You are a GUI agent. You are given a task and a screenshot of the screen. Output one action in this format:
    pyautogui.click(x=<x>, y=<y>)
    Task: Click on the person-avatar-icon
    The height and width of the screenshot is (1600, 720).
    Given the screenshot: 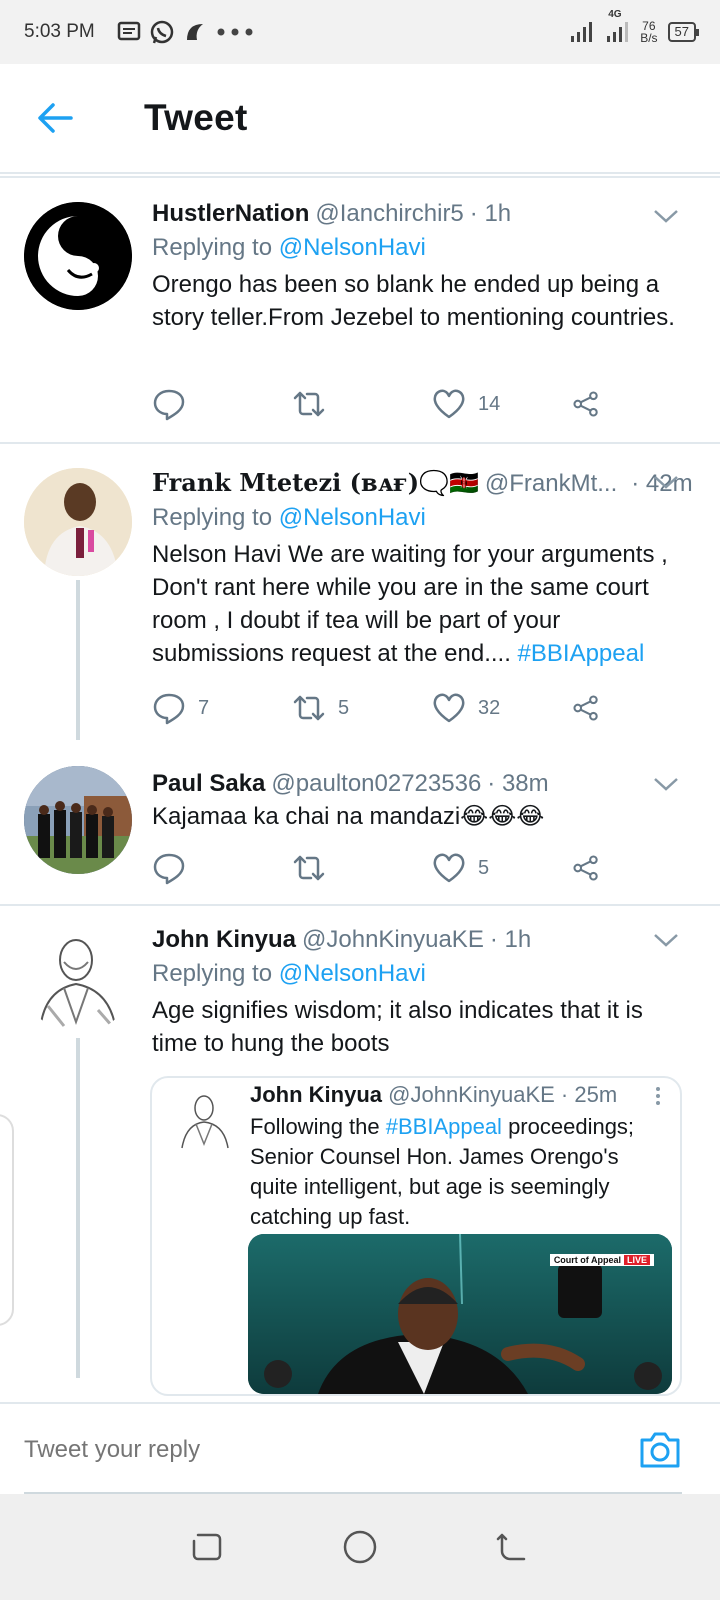 What is the action you would take?
    pyautogui.click(x=78, y=522)
    